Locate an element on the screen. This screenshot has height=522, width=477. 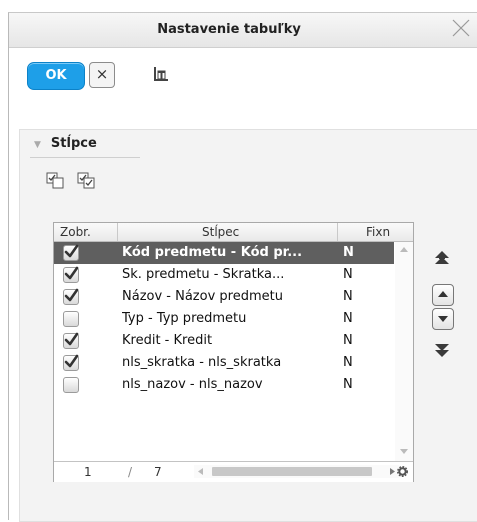
move-down-icon is located at coordinates (443, 319).